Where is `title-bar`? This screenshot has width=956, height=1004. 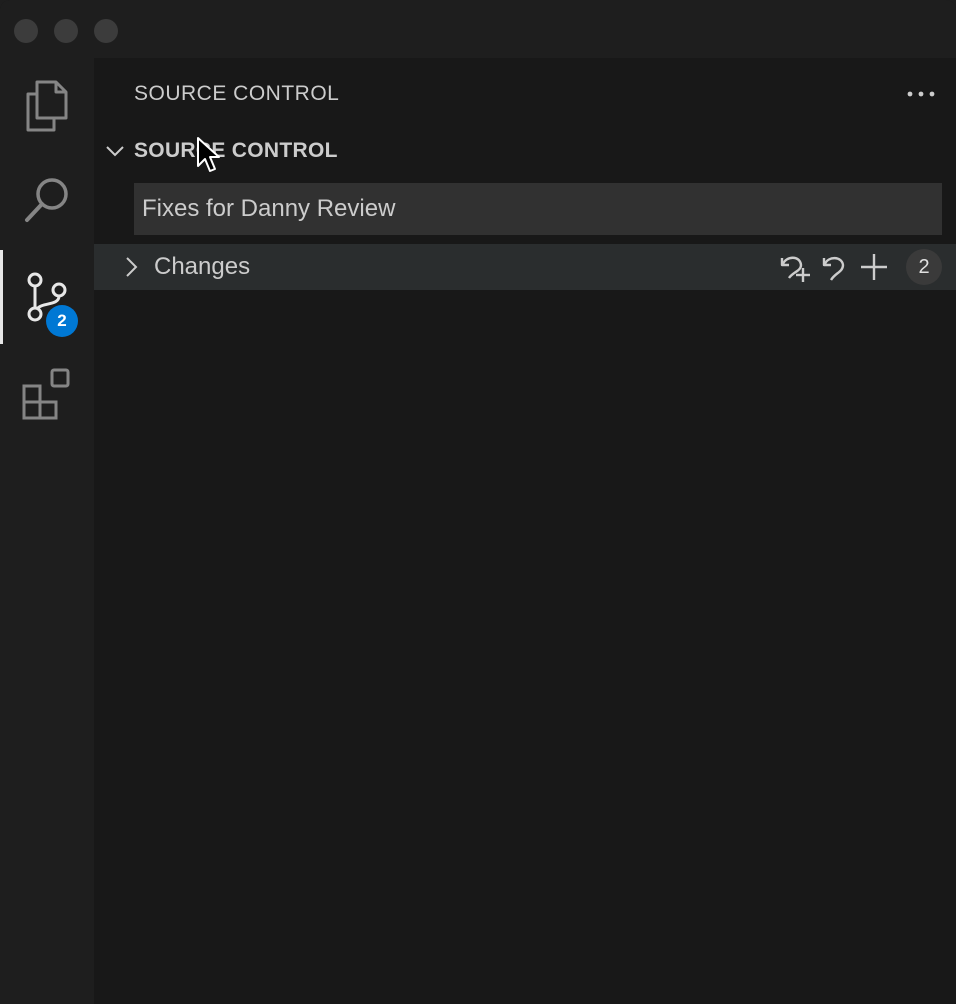
title-bar is located at coordinates (478, 29).